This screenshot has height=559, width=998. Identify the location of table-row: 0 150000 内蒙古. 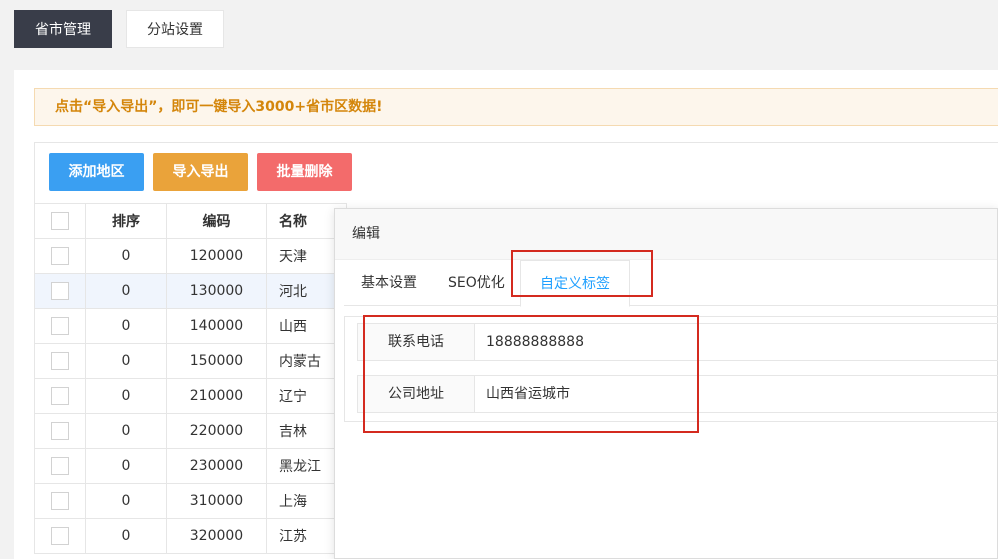
(190, 361).